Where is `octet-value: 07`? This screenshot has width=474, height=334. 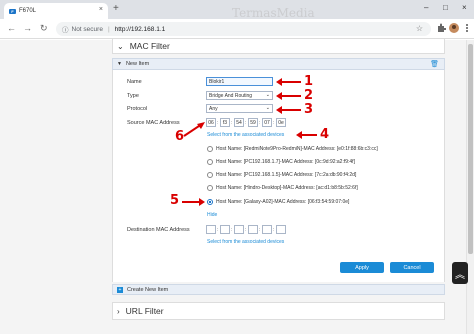
octet-value: 07 is located at coordinates (267, 122).